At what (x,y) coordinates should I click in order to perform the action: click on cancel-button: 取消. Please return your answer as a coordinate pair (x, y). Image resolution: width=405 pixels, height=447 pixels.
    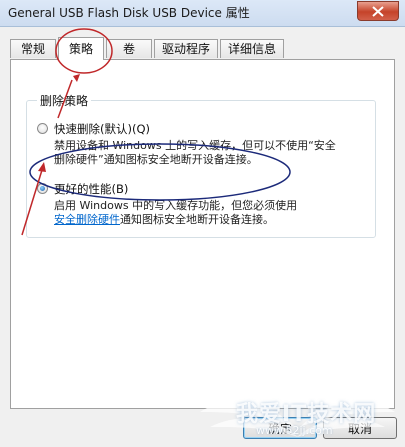
    Looking at the image, I should click on (360, 428).